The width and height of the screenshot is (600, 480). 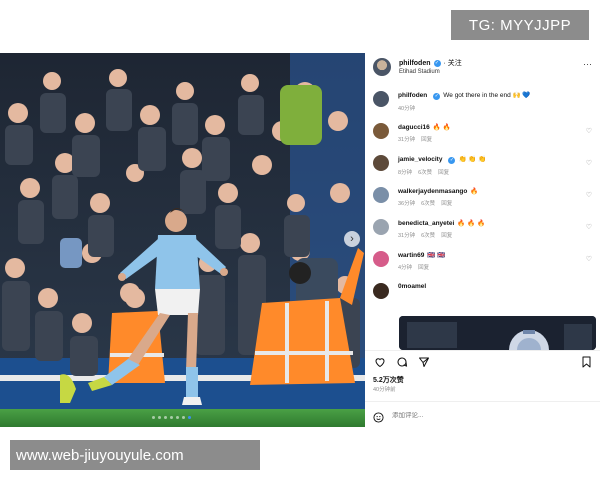 I want to click on bookmark-icon, so click(x=586, y=364).